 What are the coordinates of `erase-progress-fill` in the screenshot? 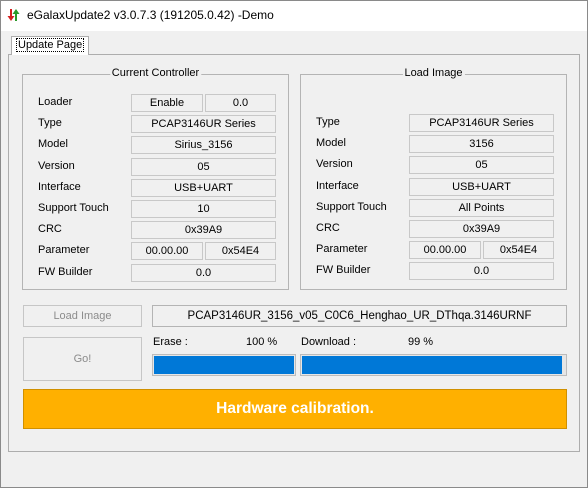 It's located at (224, 365).